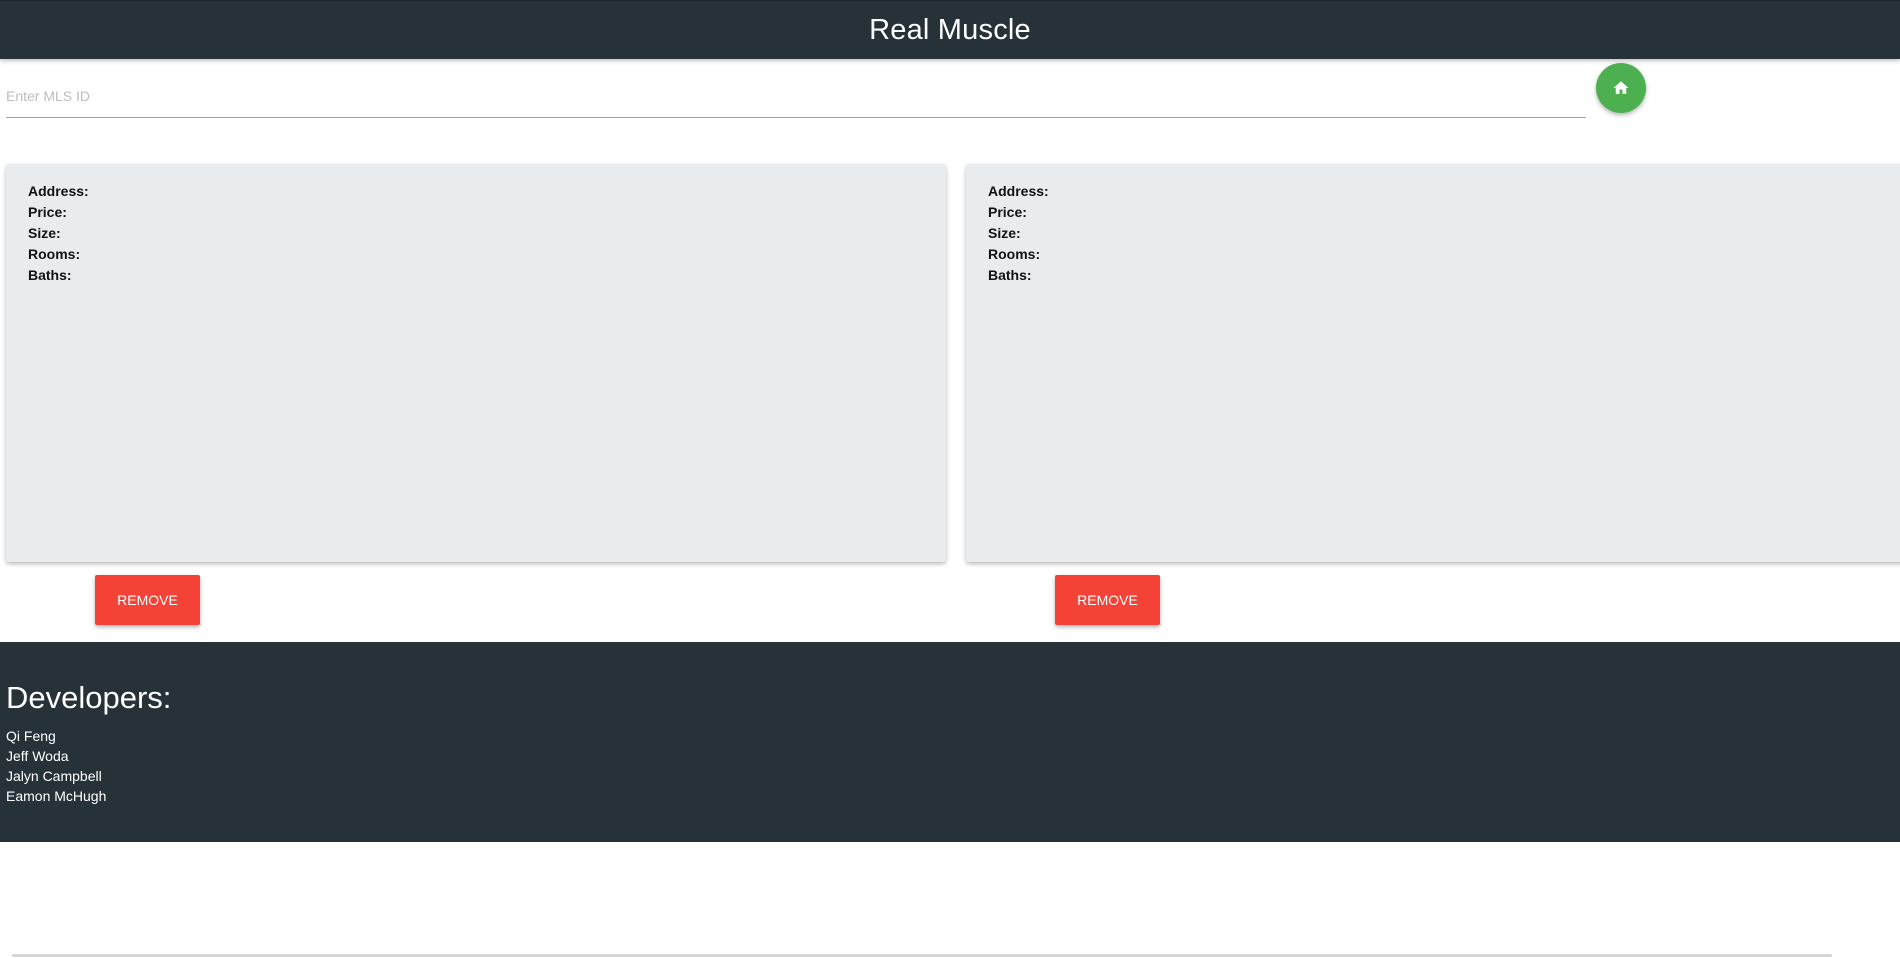  What do you see at coordinates (54, 776) in the screenshot?
I see `developer-name: Jalyn Campbell` at bounding box center [54, 776].